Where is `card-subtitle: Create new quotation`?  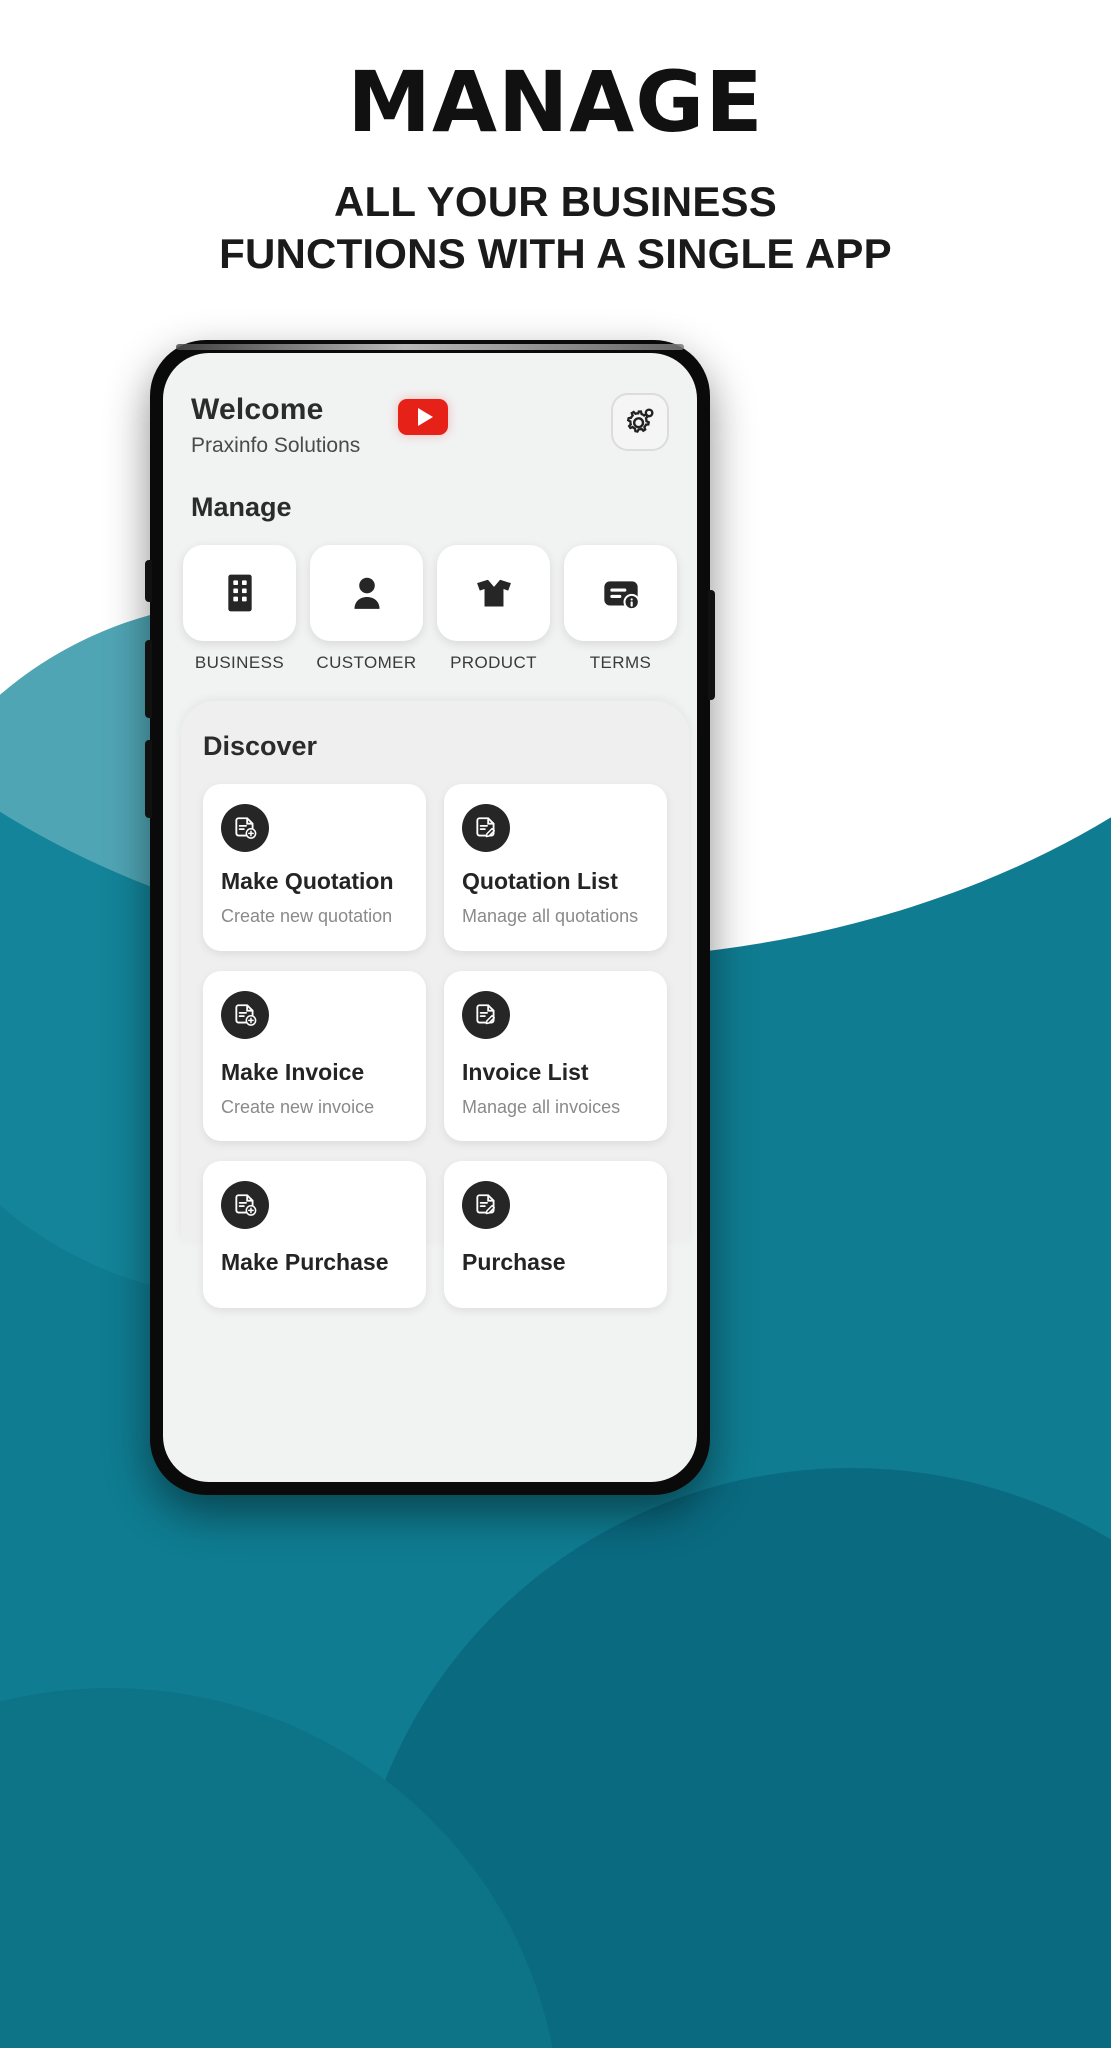
card-subtitle: Create new quotation is located at coordinates (307, 916).